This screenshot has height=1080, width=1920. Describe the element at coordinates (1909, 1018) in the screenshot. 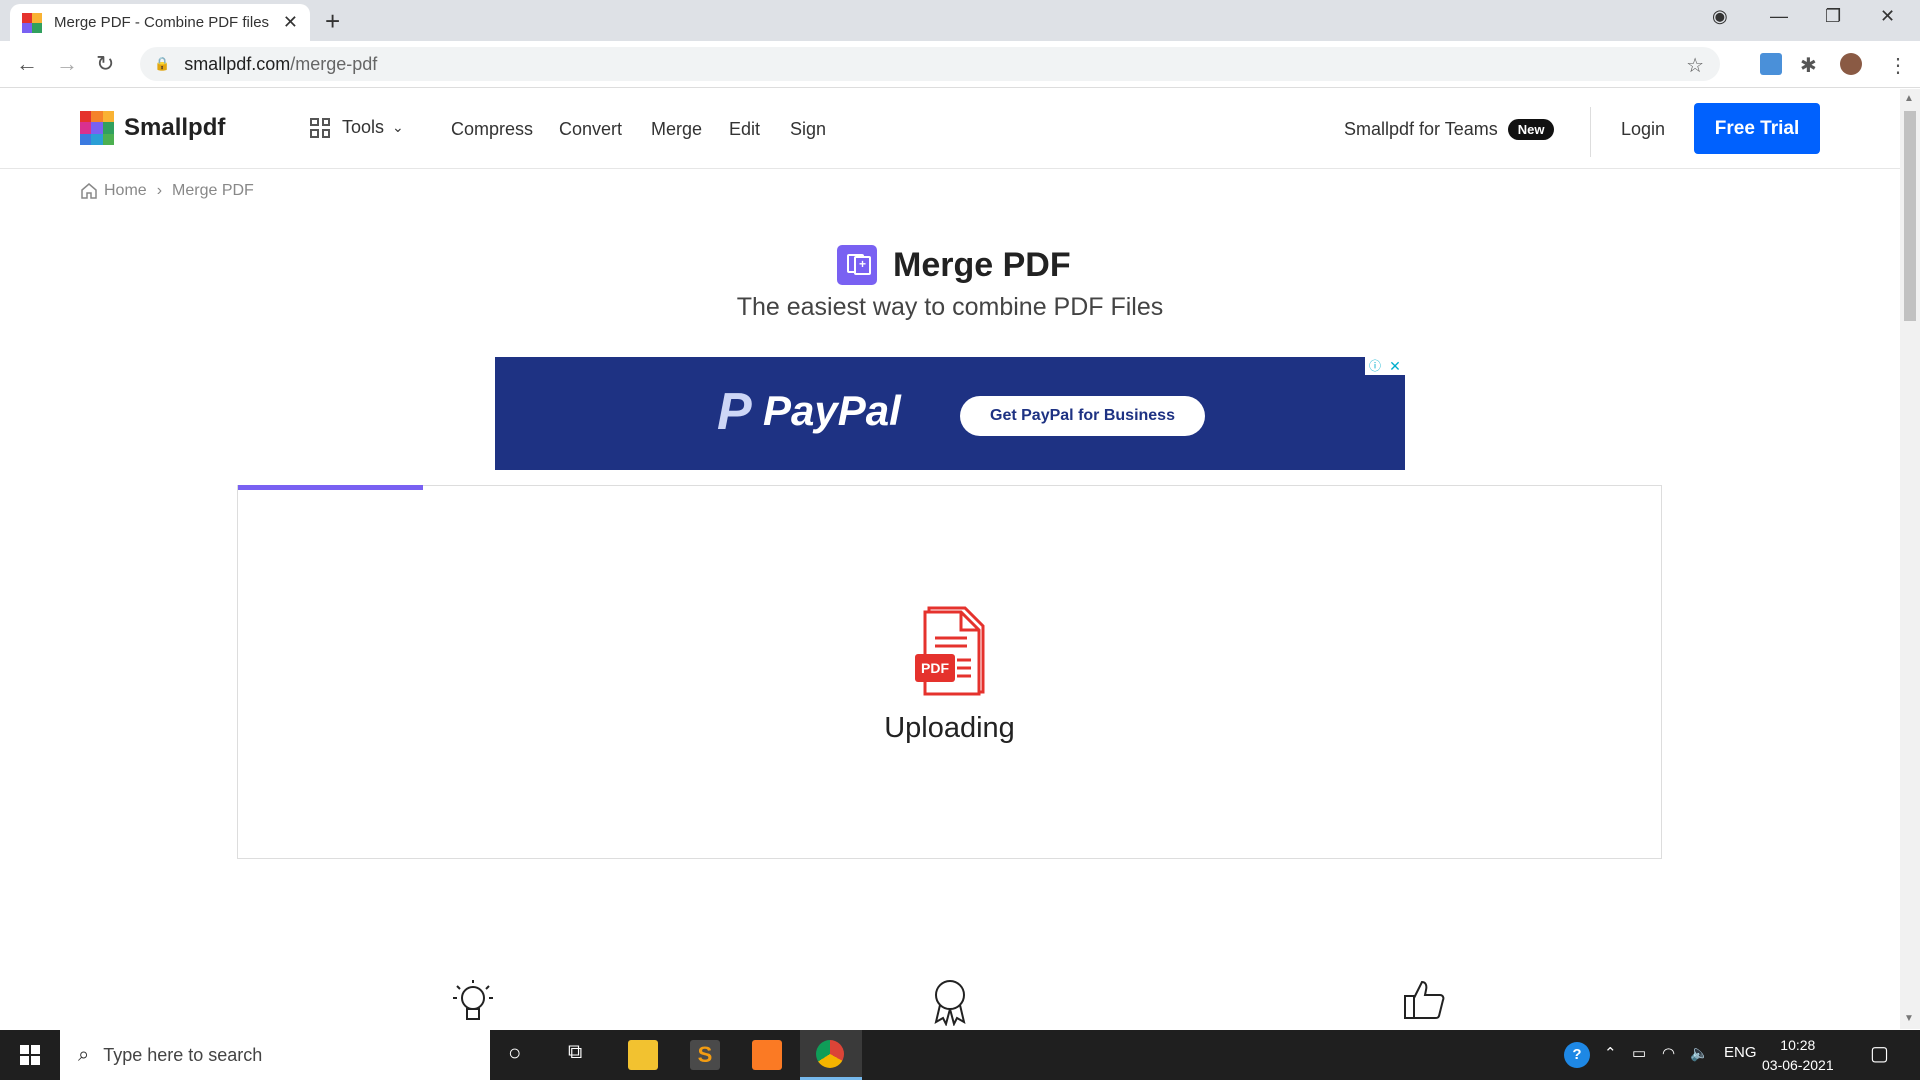

I see `scroll-down-icon: ▼` at that location.